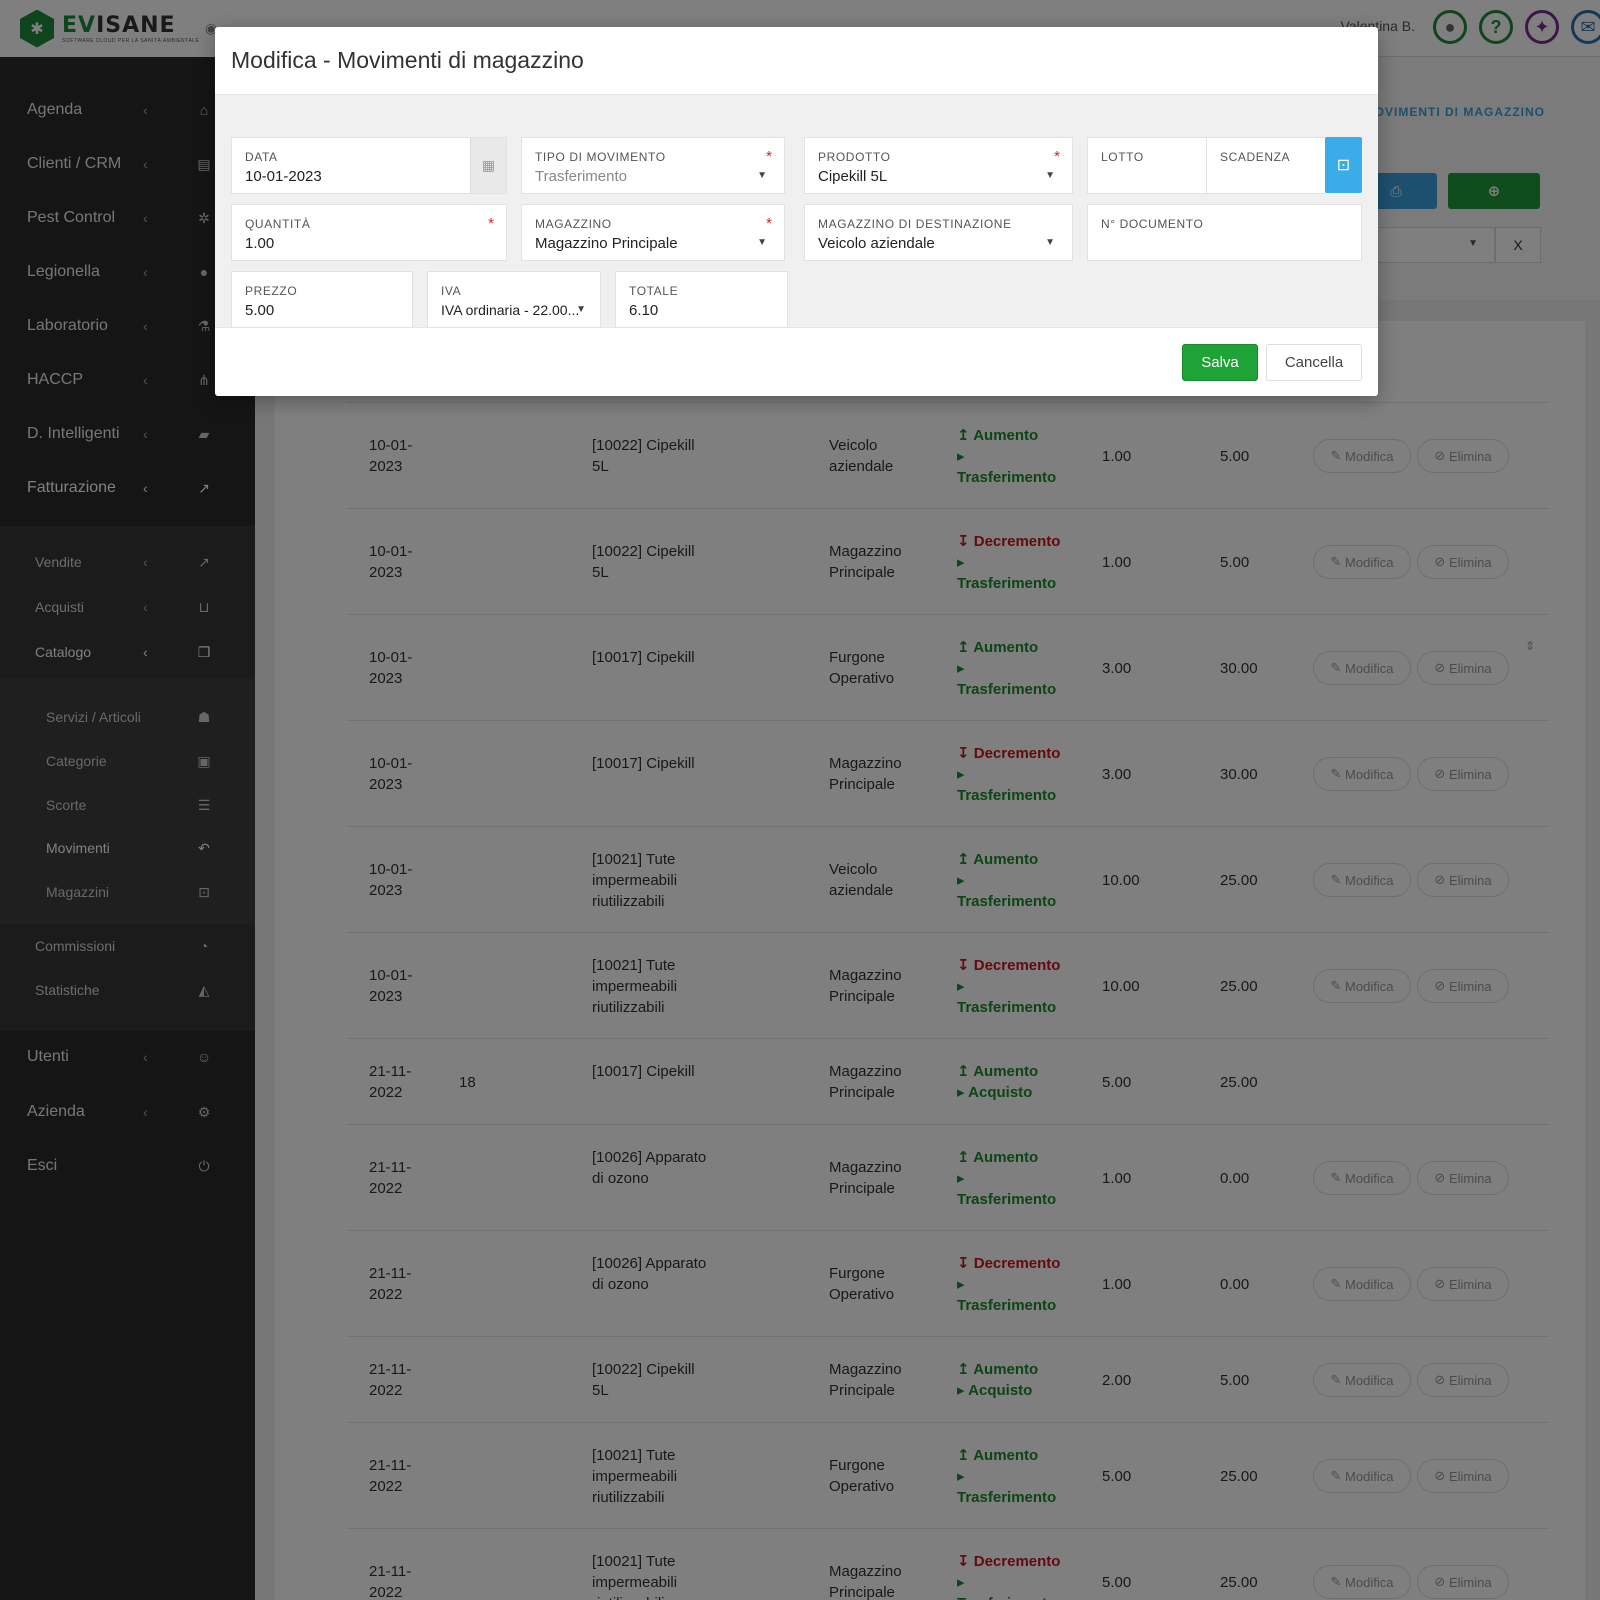 Image resolution: width=1600 pixels, height=1600 pixels. I want to click on quantity-label: QUANTITÀ, so click(278, 224).